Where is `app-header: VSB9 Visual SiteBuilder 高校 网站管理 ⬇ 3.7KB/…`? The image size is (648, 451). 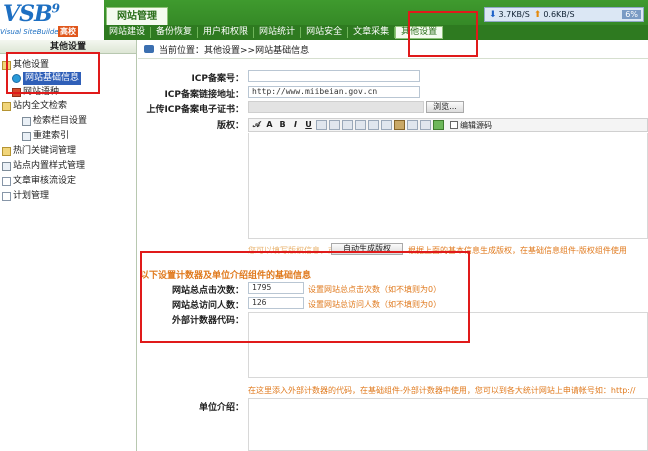
app-header: VSB9 Visual SiteBuilder 高校 网站管理 ⬇ 3.7KB/… is located at coordinates (324, 20).